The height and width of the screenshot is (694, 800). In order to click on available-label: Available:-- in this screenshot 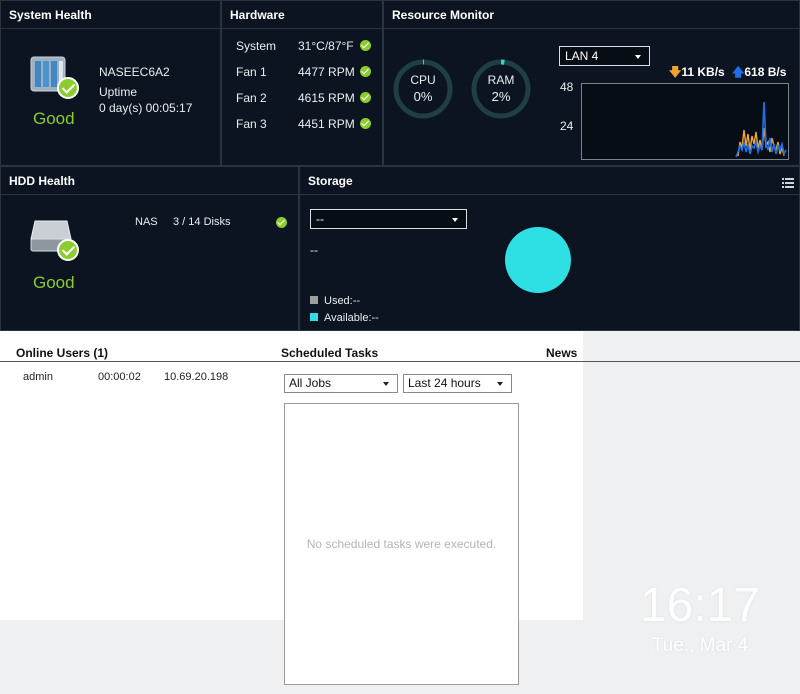, I will do `click(351, 318)`.